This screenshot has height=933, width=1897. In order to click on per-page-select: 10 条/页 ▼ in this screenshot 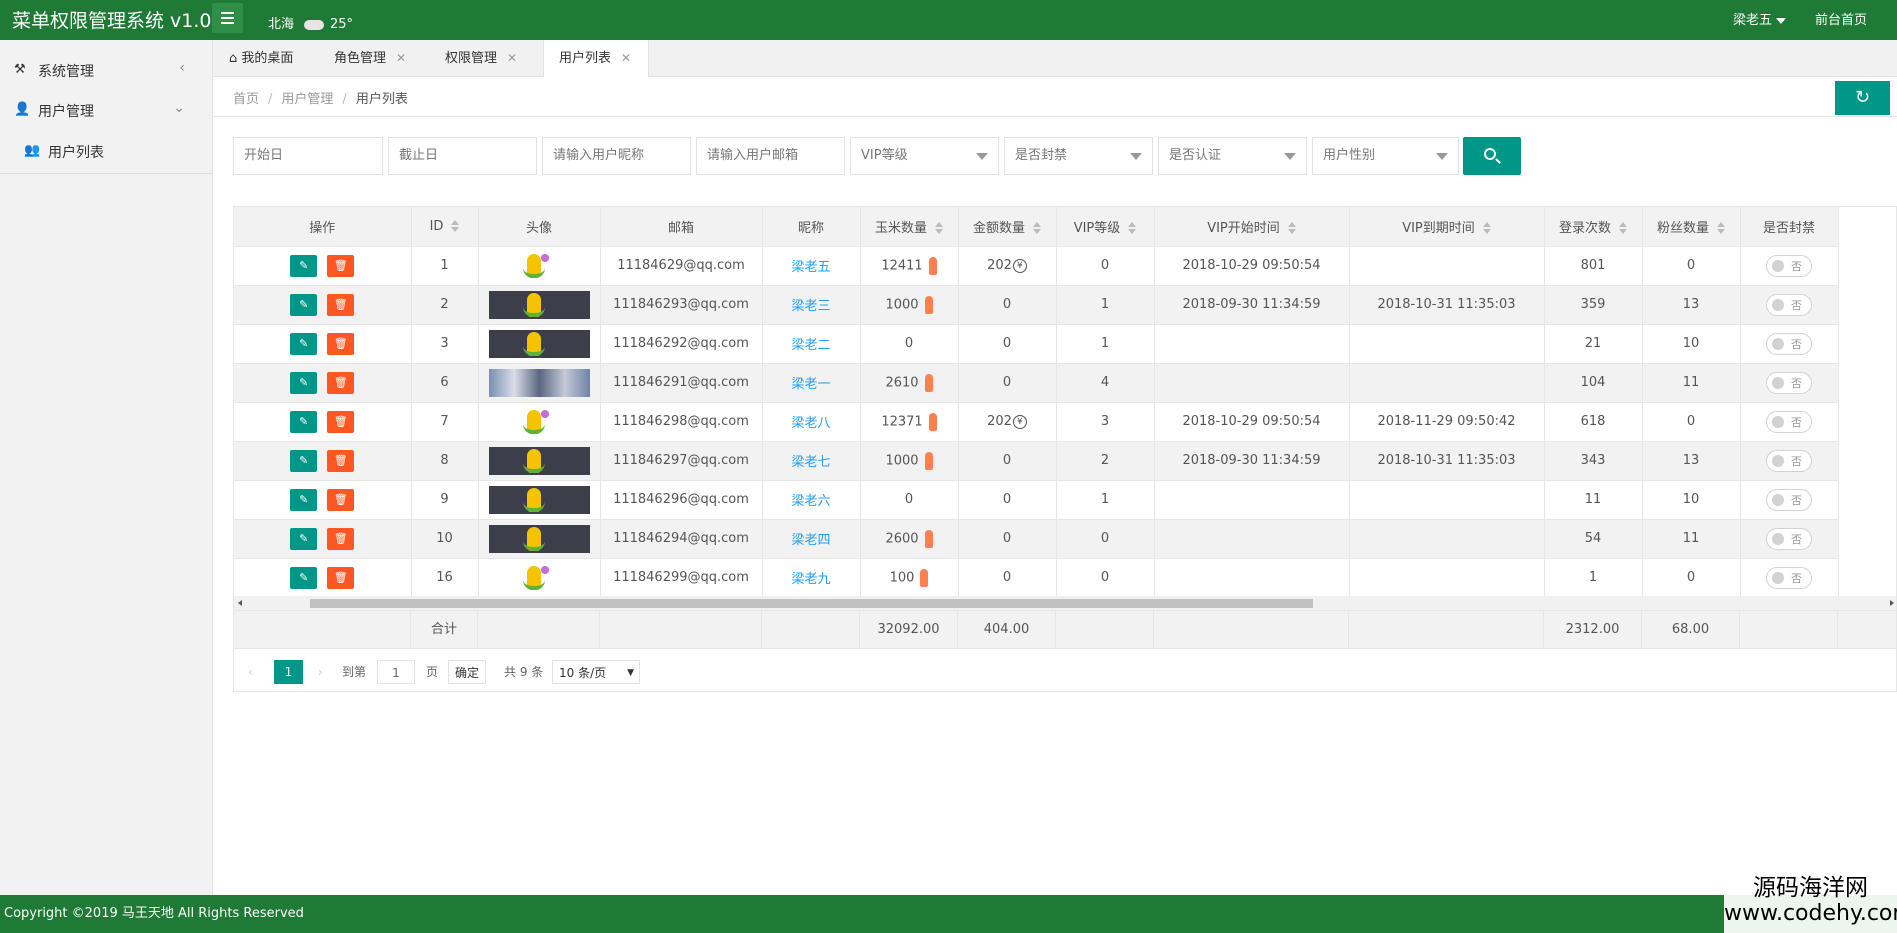, I will do `click(596, 672)`.